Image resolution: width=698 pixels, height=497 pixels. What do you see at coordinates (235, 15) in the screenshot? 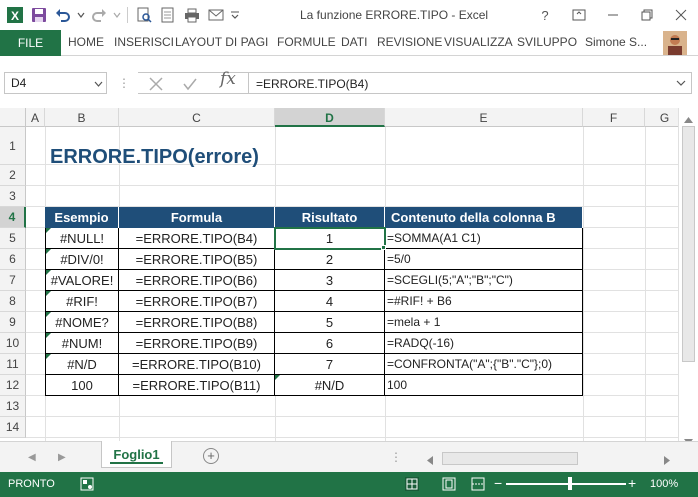
I see `customize-toolbar-icon` at bounding box center [235, 15].